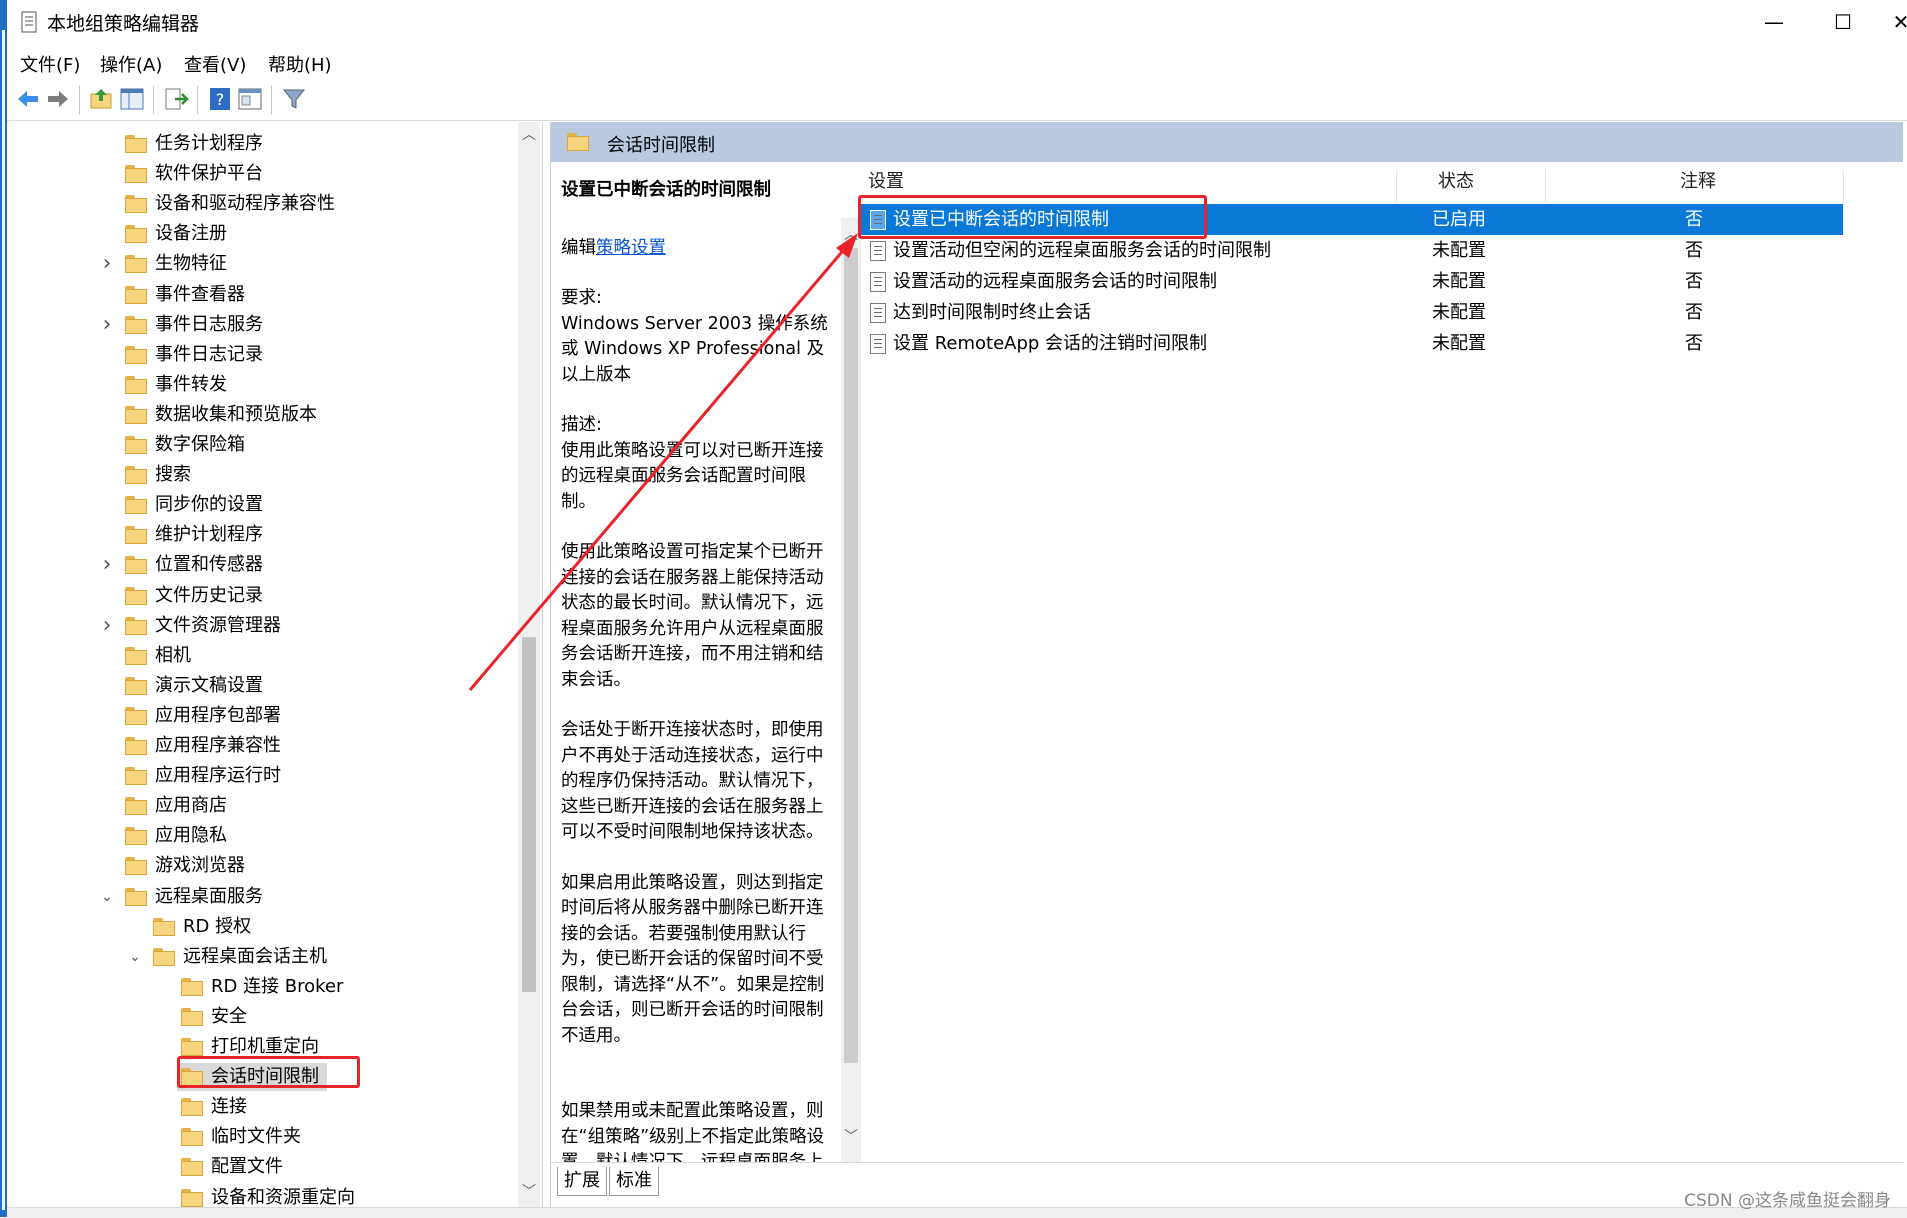 The width and height of the screenshot is (1907, 1218). What do you see at coordinates (259, 987) in the screenshot?
I see `tree-item: RD 连接 Broker` at bounding box center [259, 987].